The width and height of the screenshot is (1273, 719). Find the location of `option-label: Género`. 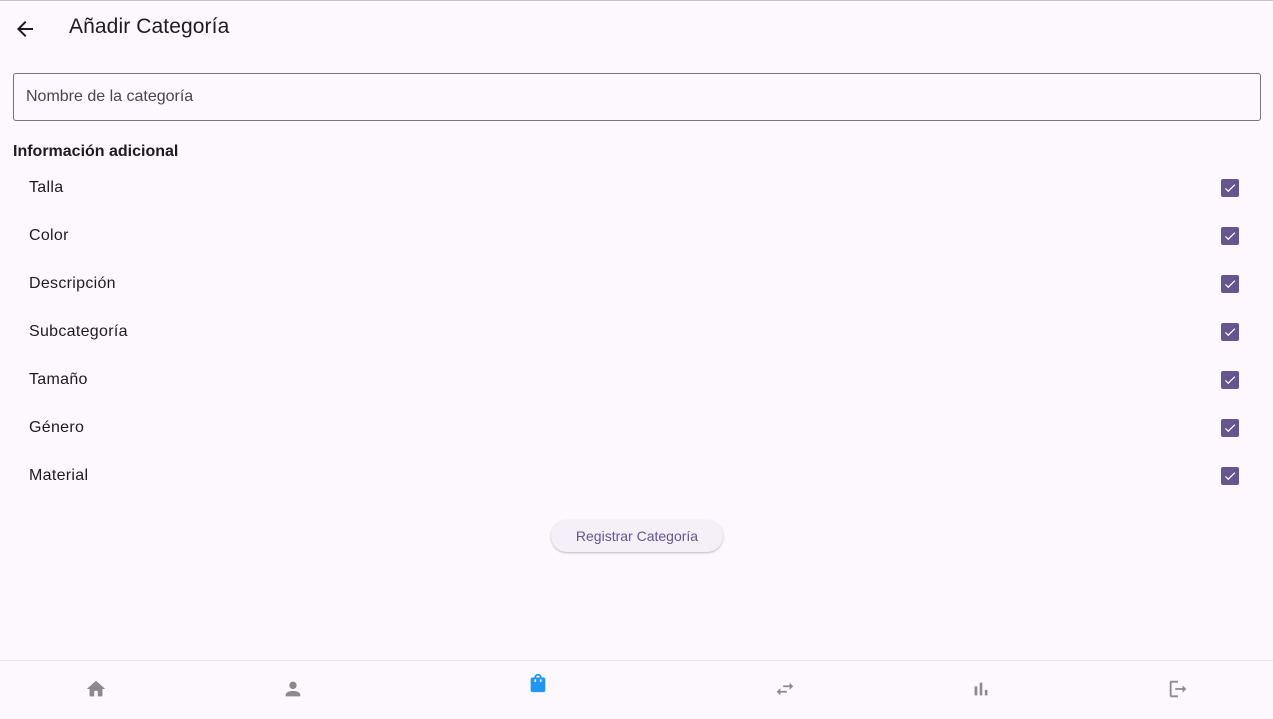

option-label: Género is located at coordinates (57, 427).